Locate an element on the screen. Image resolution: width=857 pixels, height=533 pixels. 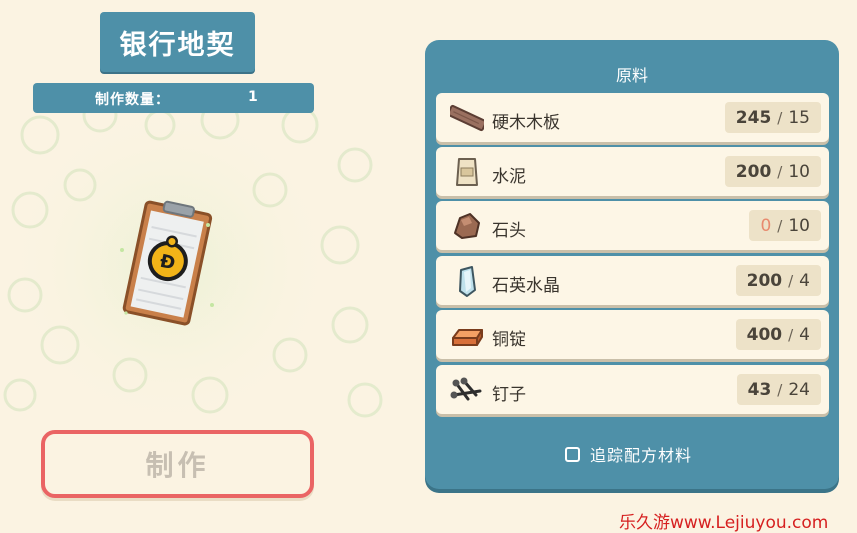
material-count: 200/10 is located at coordinates (772, 171).